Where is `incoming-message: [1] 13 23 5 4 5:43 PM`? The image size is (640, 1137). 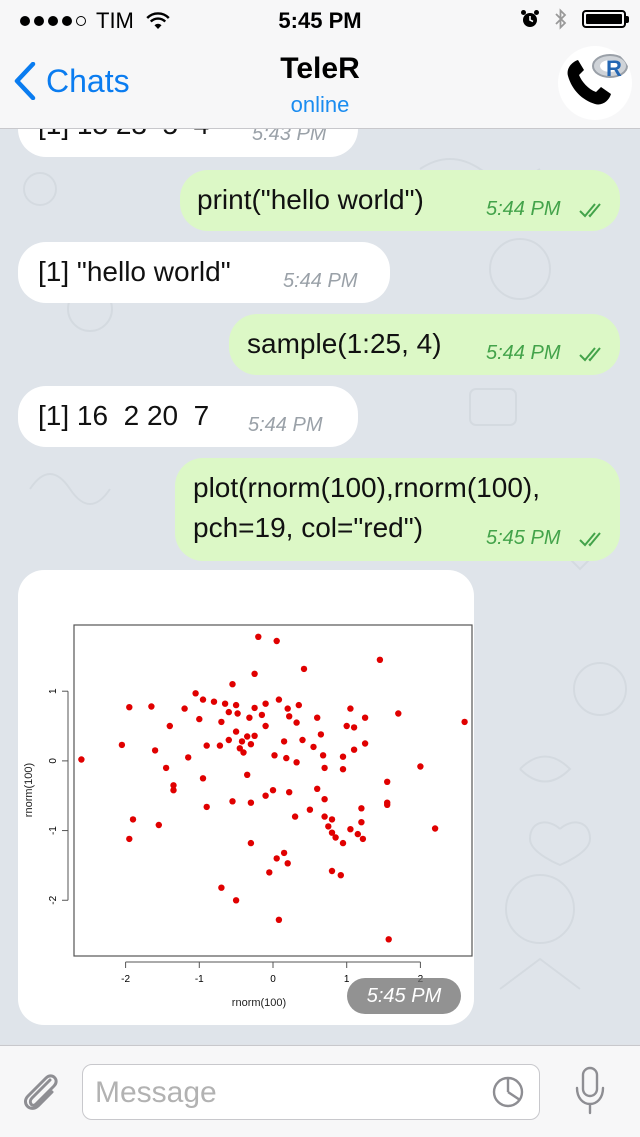 incoming-message: [1] 13 23 5 4 5:43 PM is located at coordinates (188, 143).